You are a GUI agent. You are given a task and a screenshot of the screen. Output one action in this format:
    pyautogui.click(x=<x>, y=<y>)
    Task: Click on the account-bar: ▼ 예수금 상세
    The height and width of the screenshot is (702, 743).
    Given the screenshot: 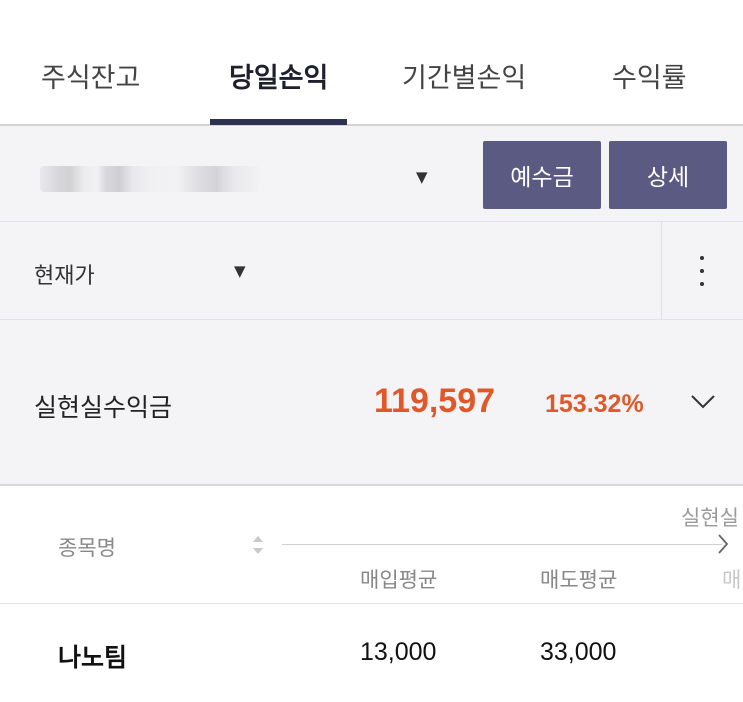 What is the action you would take?
    pyautogui.click(x=371, y=174)
    